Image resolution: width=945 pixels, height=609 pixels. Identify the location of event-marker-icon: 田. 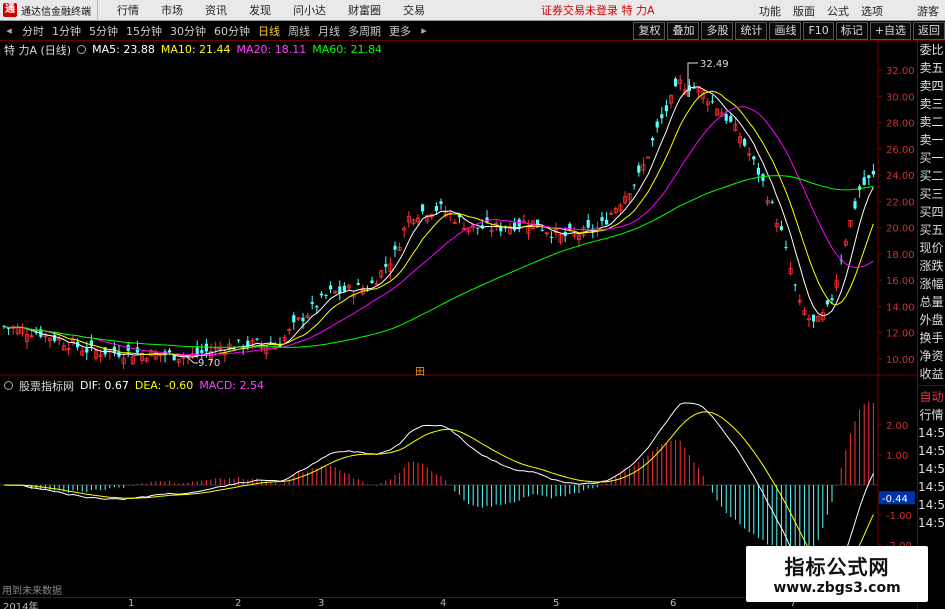
(420, 372).